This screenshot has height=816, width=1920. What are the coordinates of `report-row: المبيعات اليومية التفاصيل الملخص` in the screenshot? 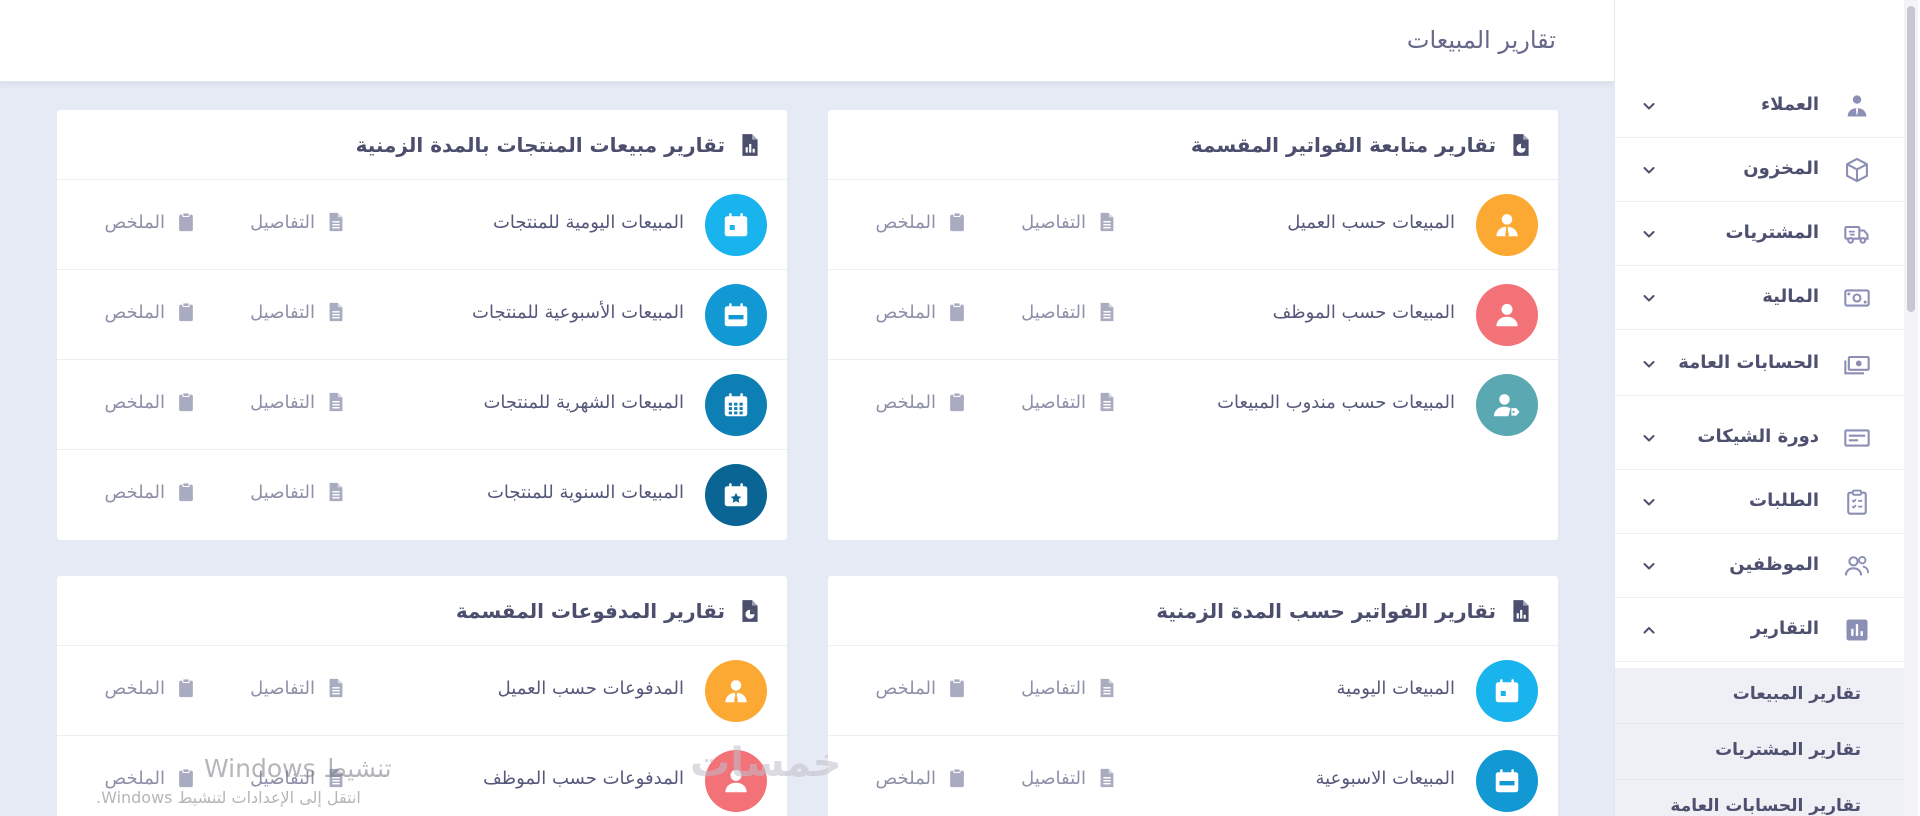 It's located at (1193, 691).